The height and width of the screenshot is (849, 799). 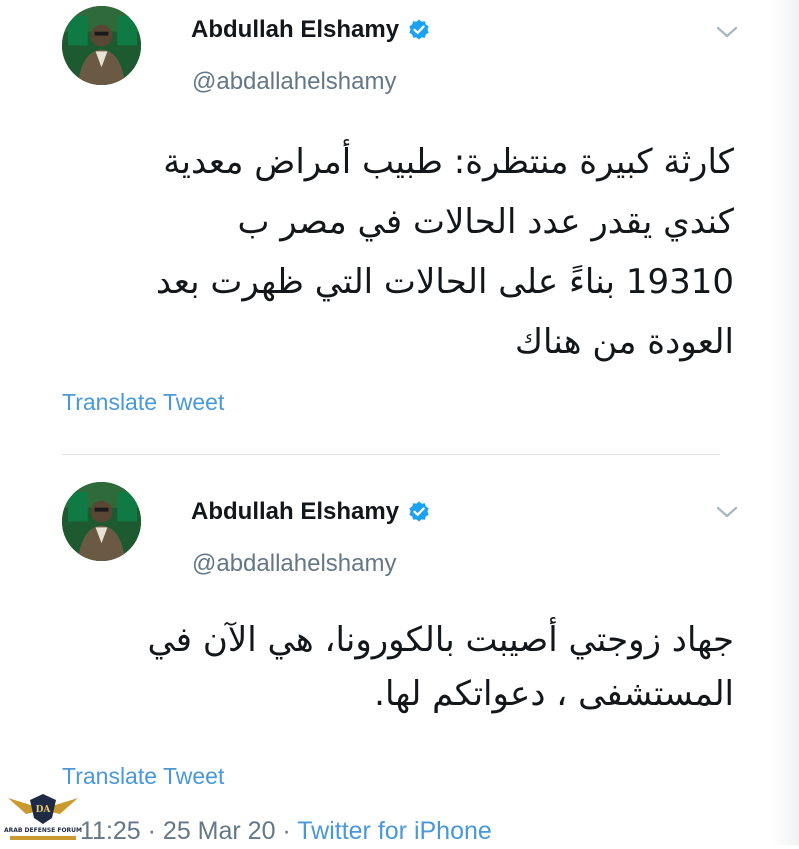 I want to click on forum-watermark-logo: DA ARAB DEFENSE FORUM, so click(x=43, y=812).